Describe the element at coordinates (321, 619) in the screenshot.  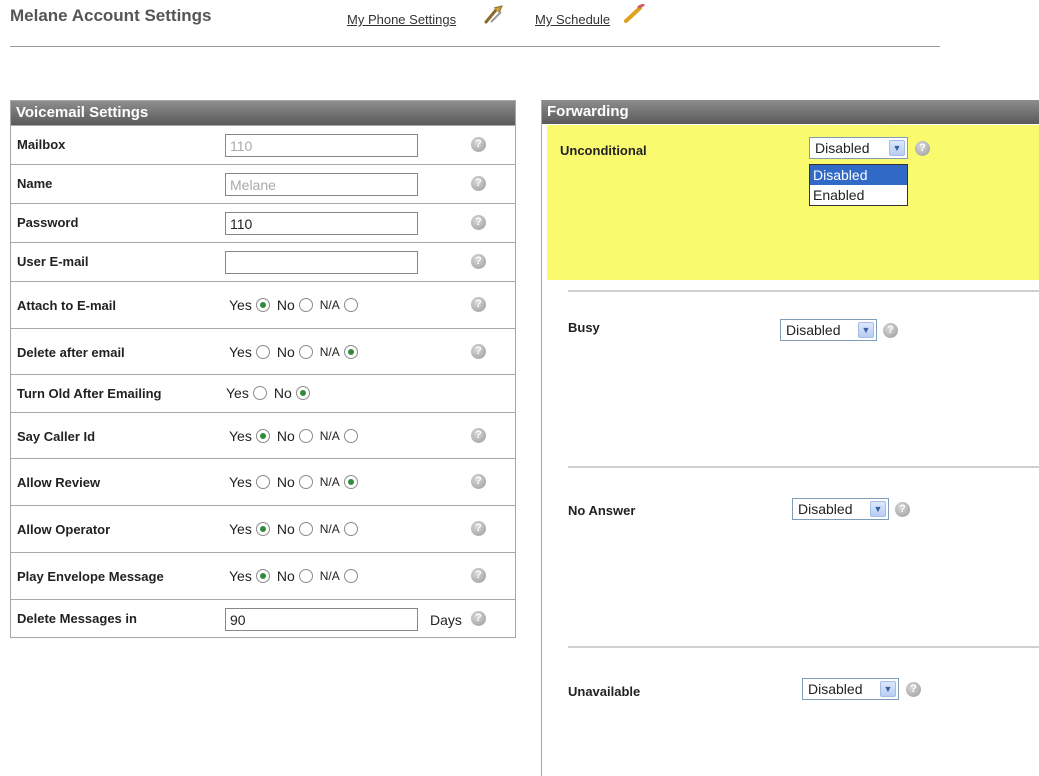
I see `delete-messages-input` at that location.